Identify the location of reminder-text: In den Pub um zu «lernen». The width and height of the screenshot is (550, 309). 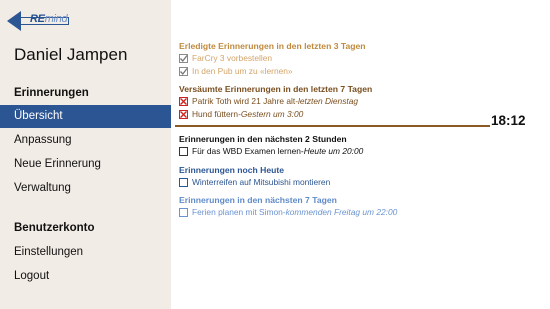
(242, 71).